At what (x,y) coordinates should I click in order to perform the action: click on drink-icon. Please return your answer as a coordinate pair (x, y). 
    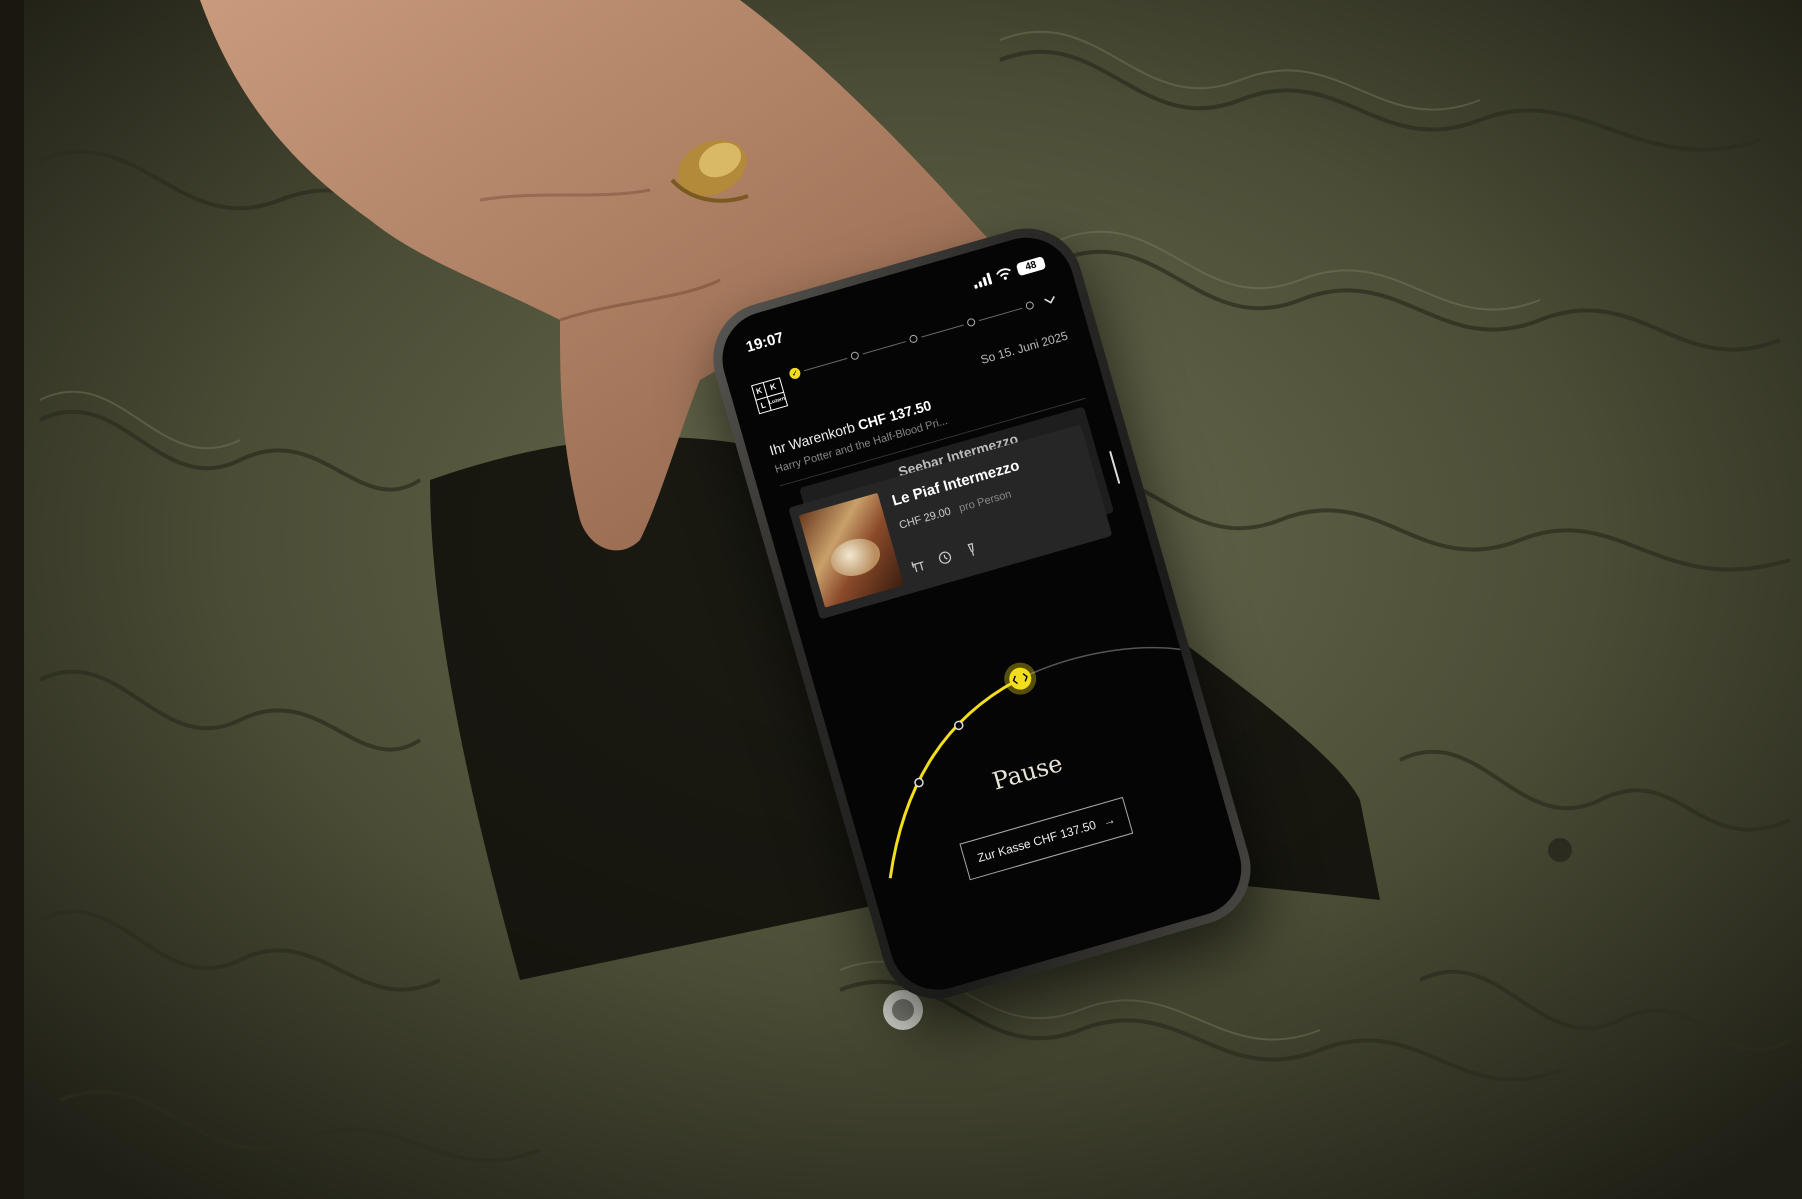
    Looking at the image, I should click on (971, 549).